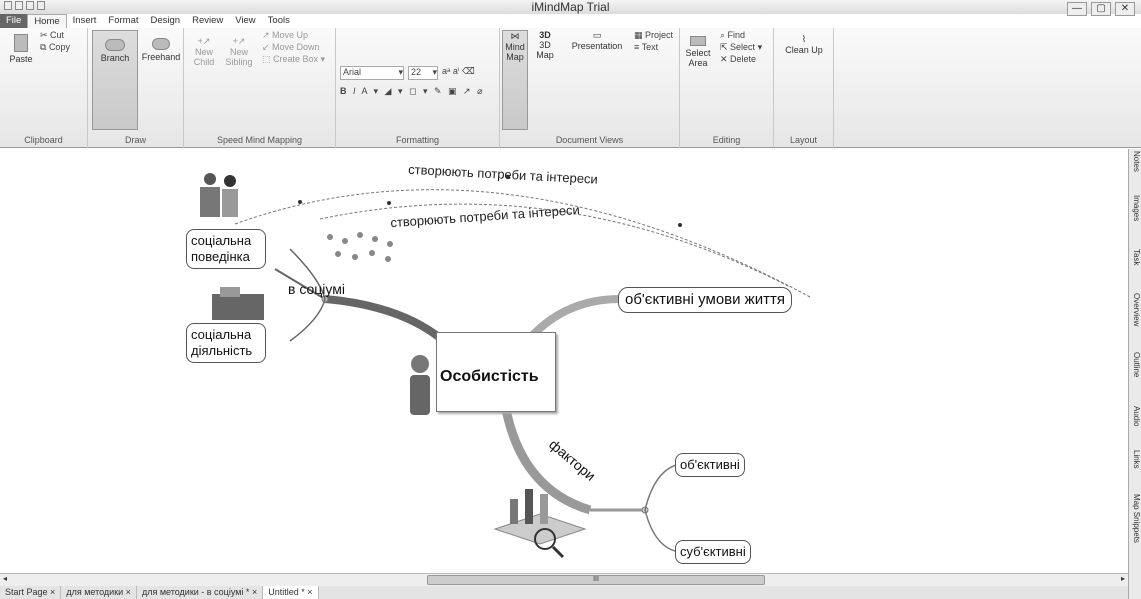 The height and width of the screenshot is (599, 1141). Describe the element at coordinates (515, 80) in the screenshot. I see `mind-map-view-button: ⋈ Mind Map` at that location.